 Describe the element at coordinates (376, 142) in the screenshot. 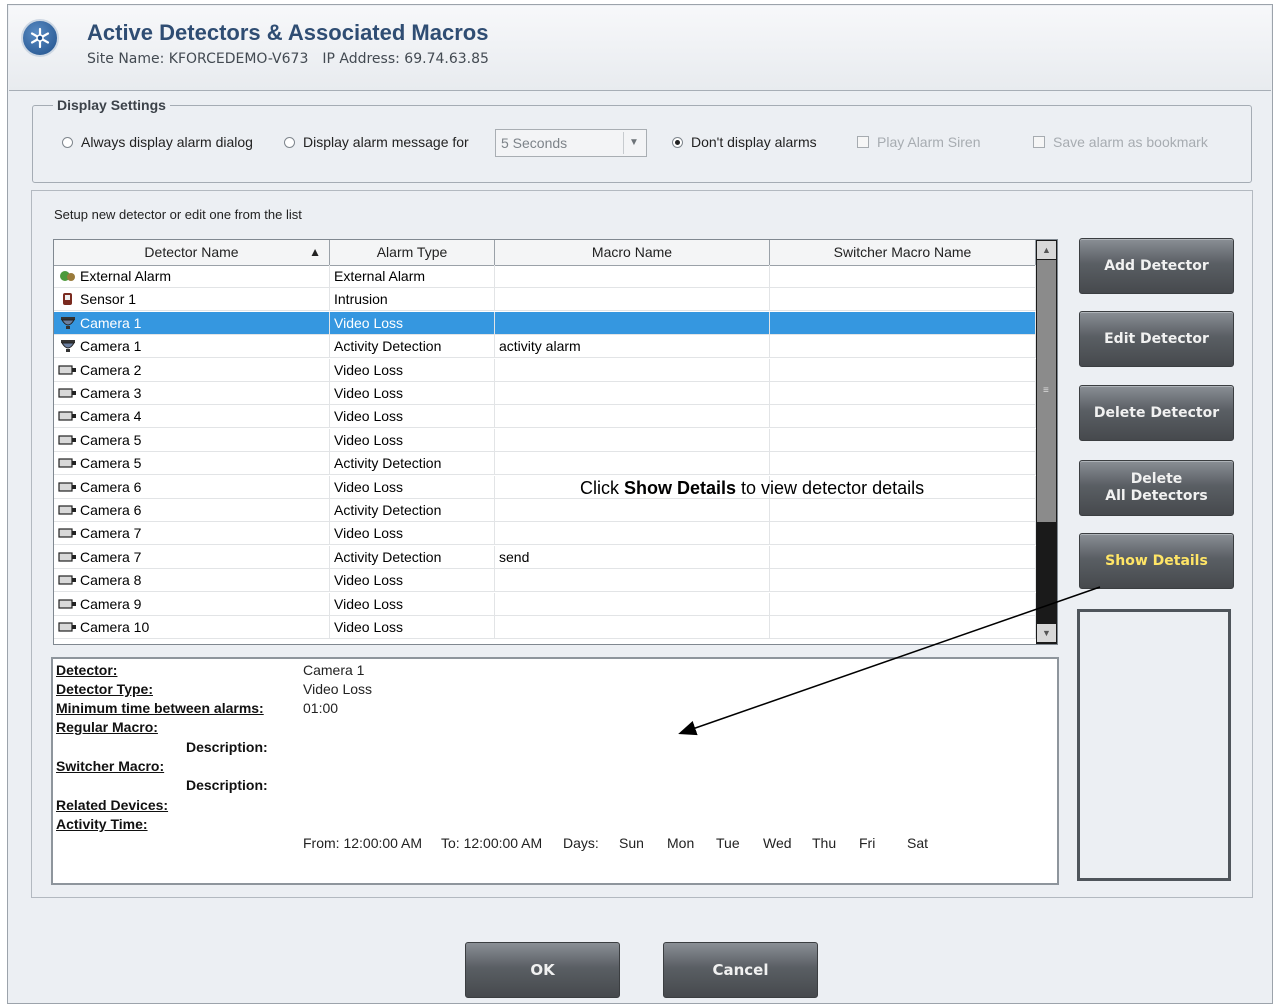

I see `display-for-option: Display alarm message for` at that location.